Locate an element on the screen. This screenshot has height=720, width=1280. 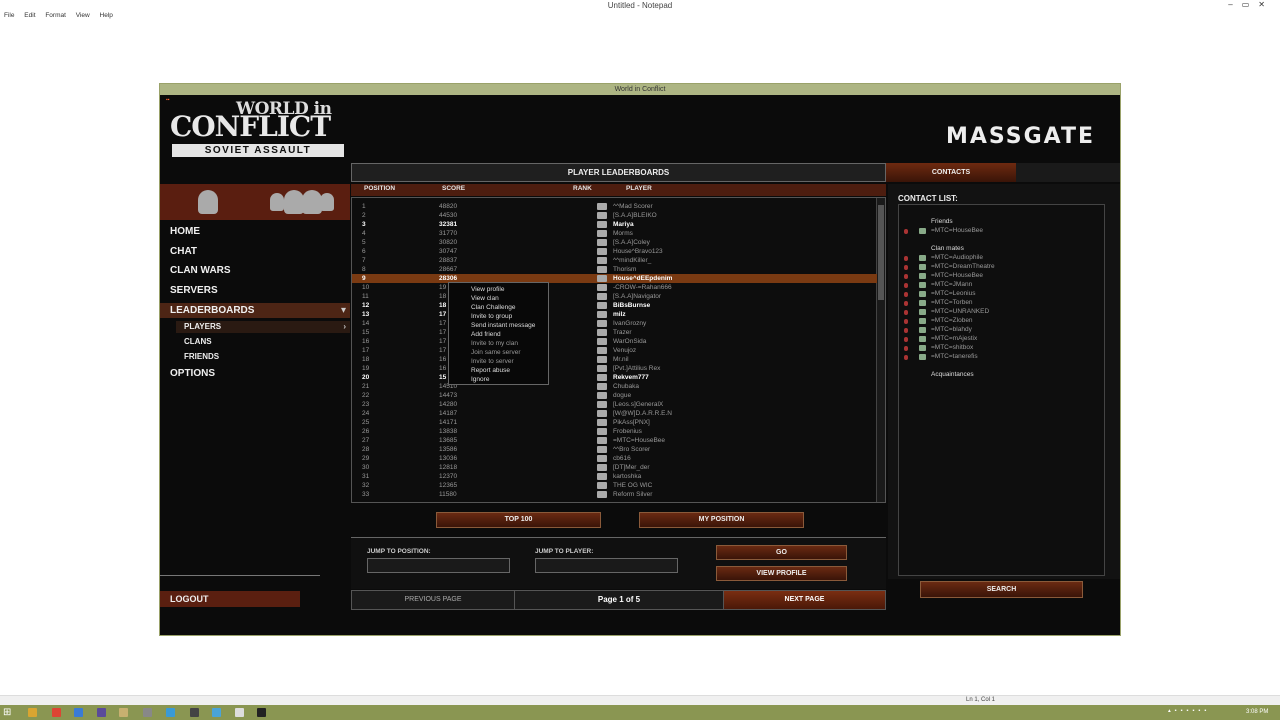
search-button: SEARCH is located at coordinates (1001, 589).